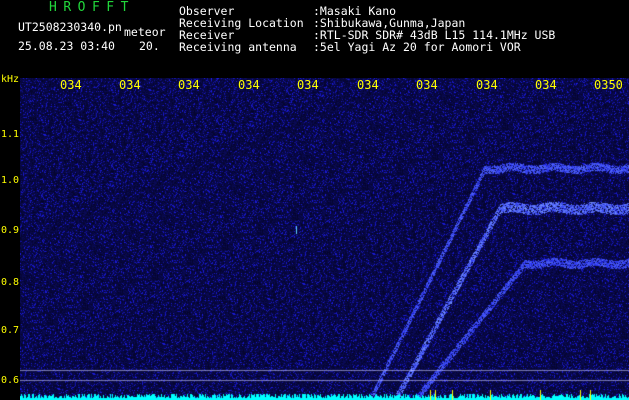 This screenshot has height=400, width=629. Describe the element at coordinates (149, 46) in the screenshot. I see `record-count: 20.` at that location.